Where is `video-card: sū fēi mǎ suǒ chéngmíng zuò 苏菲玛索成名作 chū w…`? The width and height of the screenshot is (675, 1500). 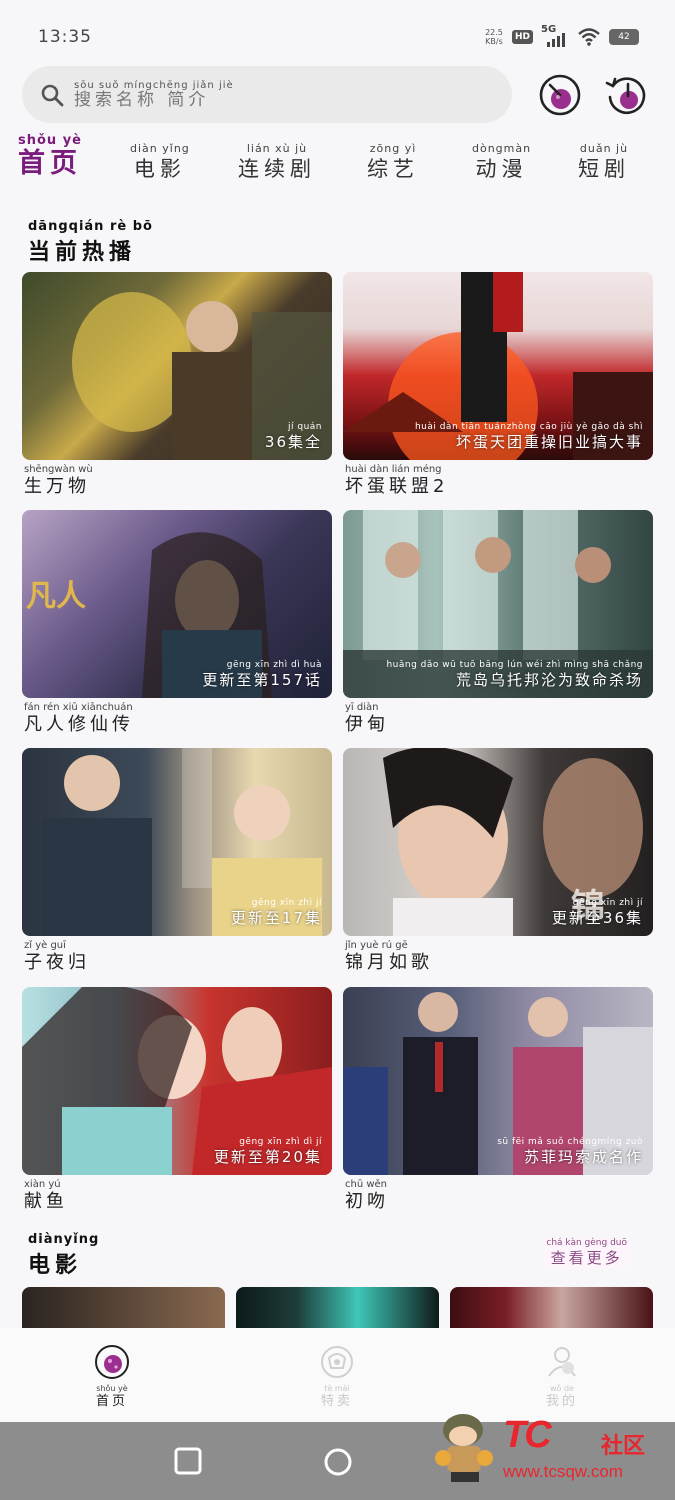 video-card: sū fēi mǎ suǒ chéngmíng zuò 苏菲玛索成名作 chū w… is located at coordinates (498, 1100).